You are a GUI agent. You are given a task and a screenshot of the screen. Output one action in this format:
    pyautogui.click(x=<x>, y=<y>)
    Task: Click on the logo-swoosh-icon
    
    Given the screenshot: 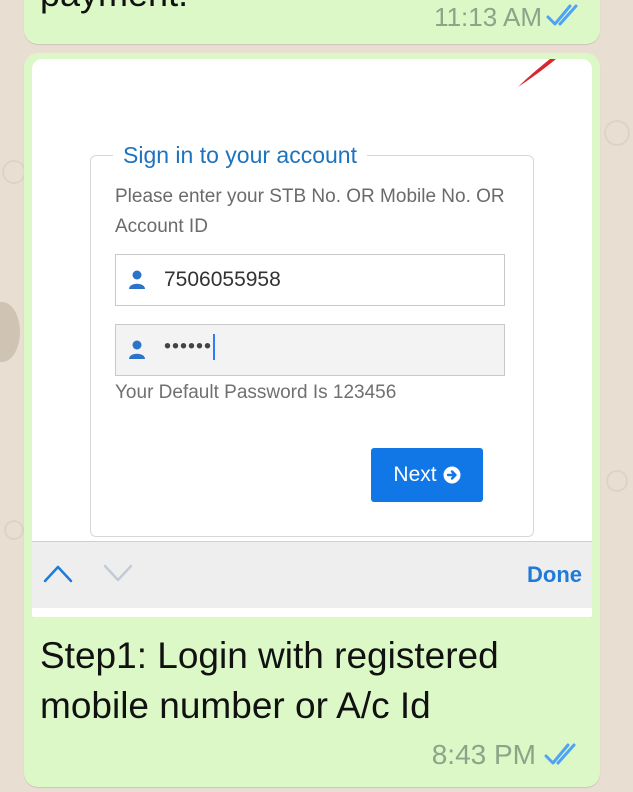 What is the action you would take?
    pyautogui.click(x=537, y=73)
    